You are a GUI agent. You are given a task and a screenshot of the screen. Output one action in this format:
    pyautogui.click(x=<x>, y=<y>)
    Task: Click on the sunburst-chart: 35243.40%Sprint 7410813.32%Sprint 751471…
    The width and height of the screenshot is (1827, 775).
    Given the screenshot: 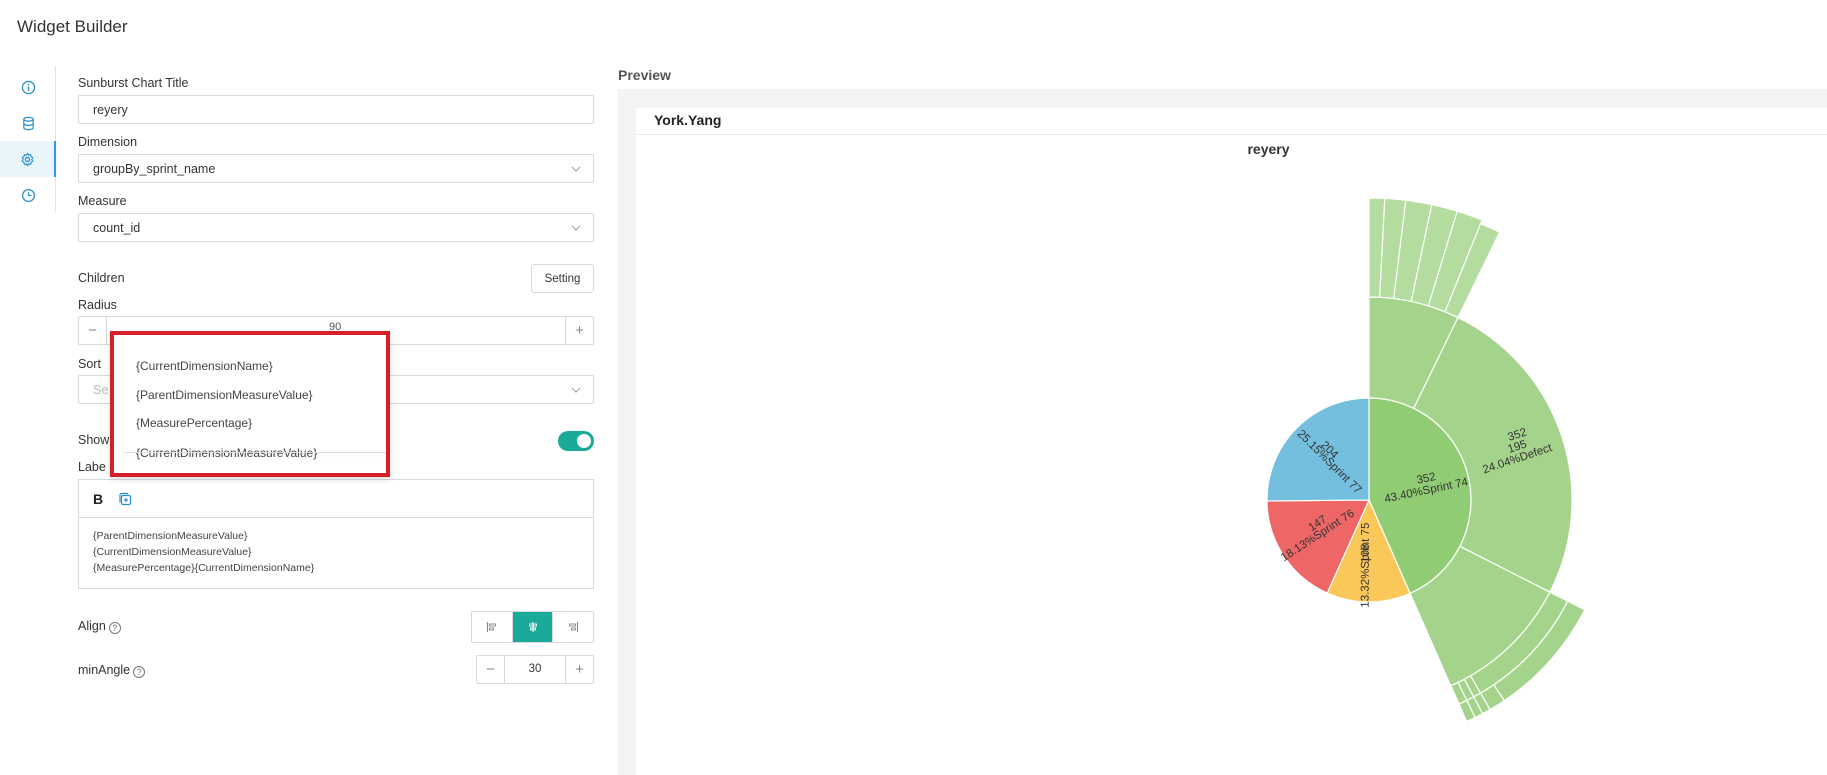 What is the action you would take?
    pyautogui.click(x=1426, y=460)
    